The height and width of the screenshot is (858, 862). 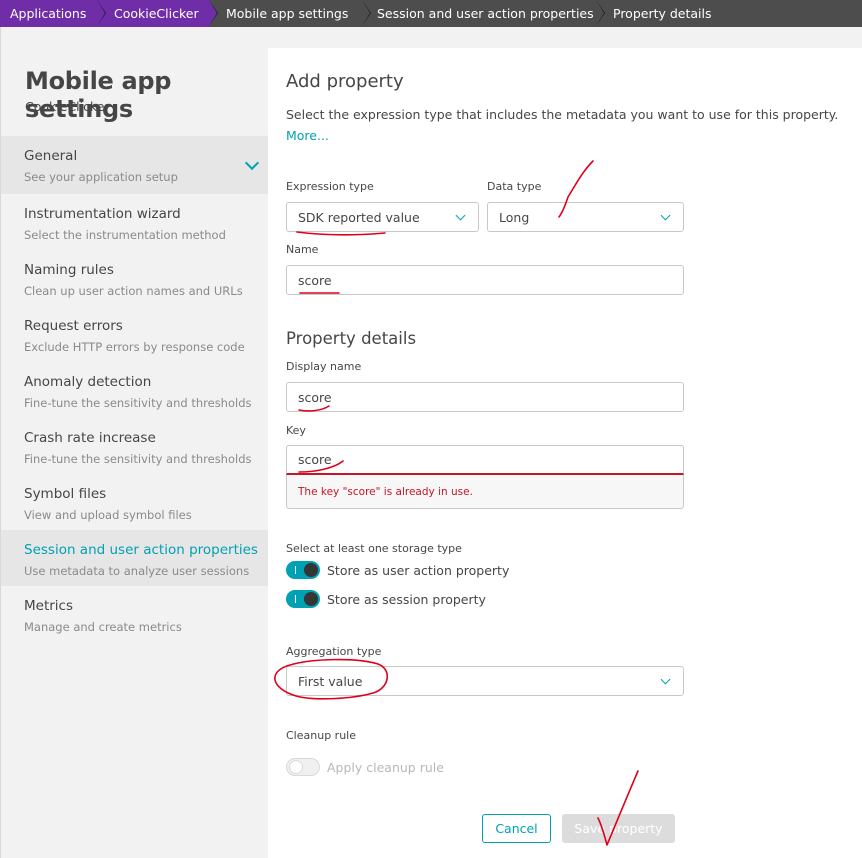 I want to click on breadcrumb-session-properties: Session and user action properties, so click(x=483, y=13).